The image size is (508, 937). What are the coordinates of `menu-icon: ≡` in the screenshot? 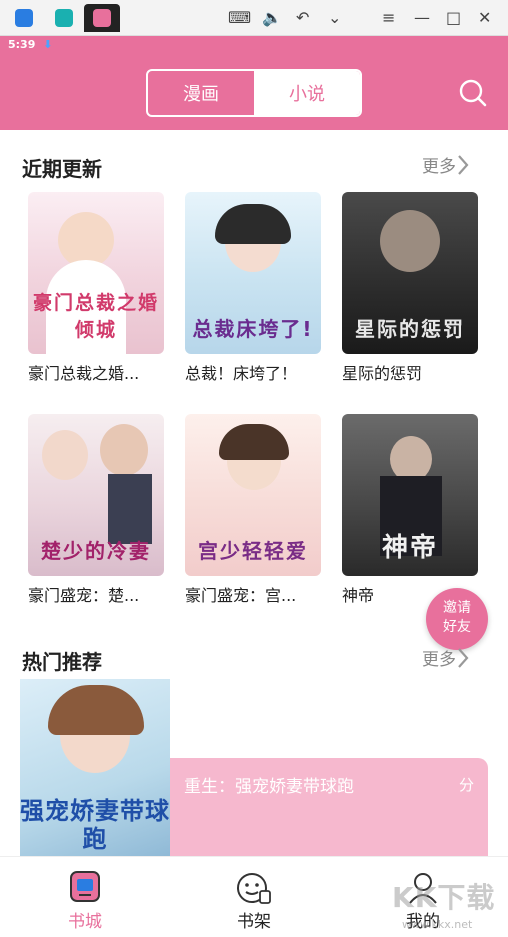 It's located at (388, 18).